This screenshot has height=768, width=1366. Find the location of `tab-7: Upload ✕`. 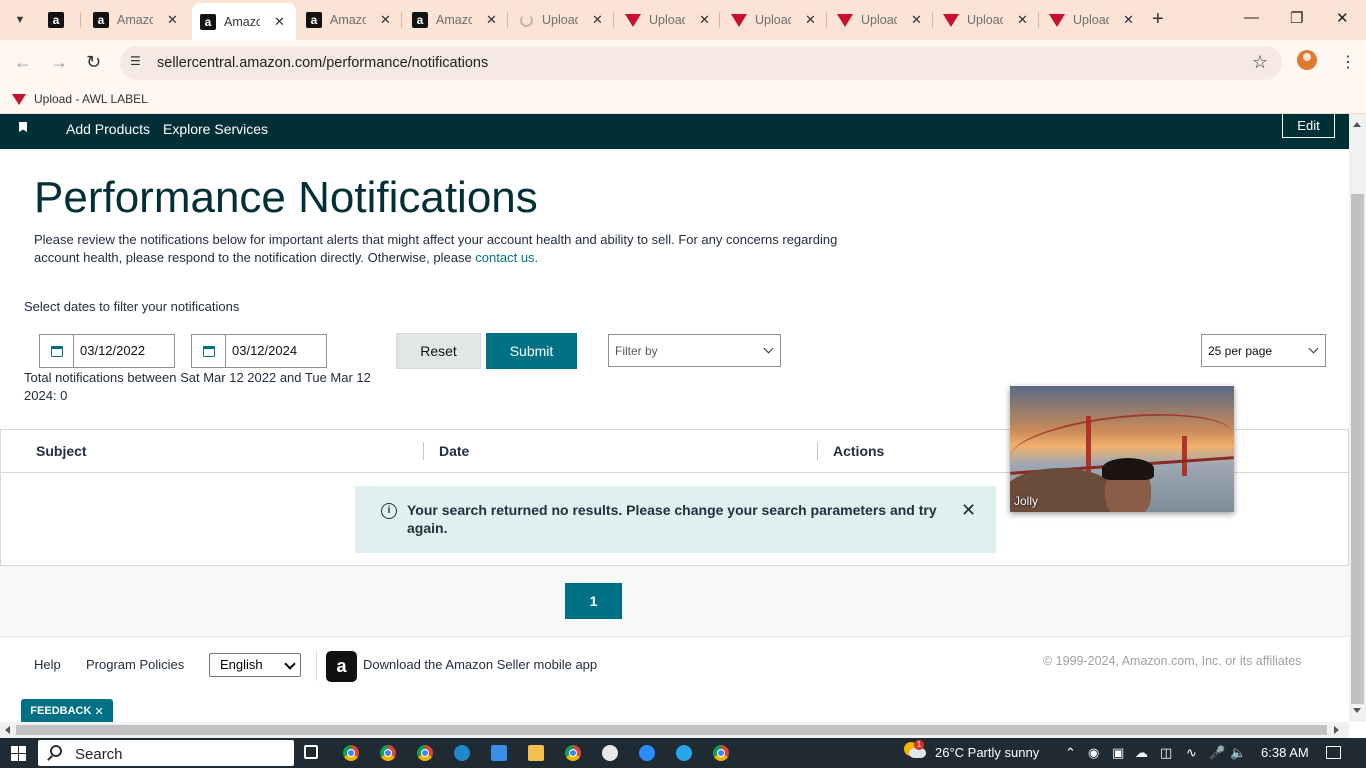

tab-7: Upload ✕ is located at coordinates (769, 20).